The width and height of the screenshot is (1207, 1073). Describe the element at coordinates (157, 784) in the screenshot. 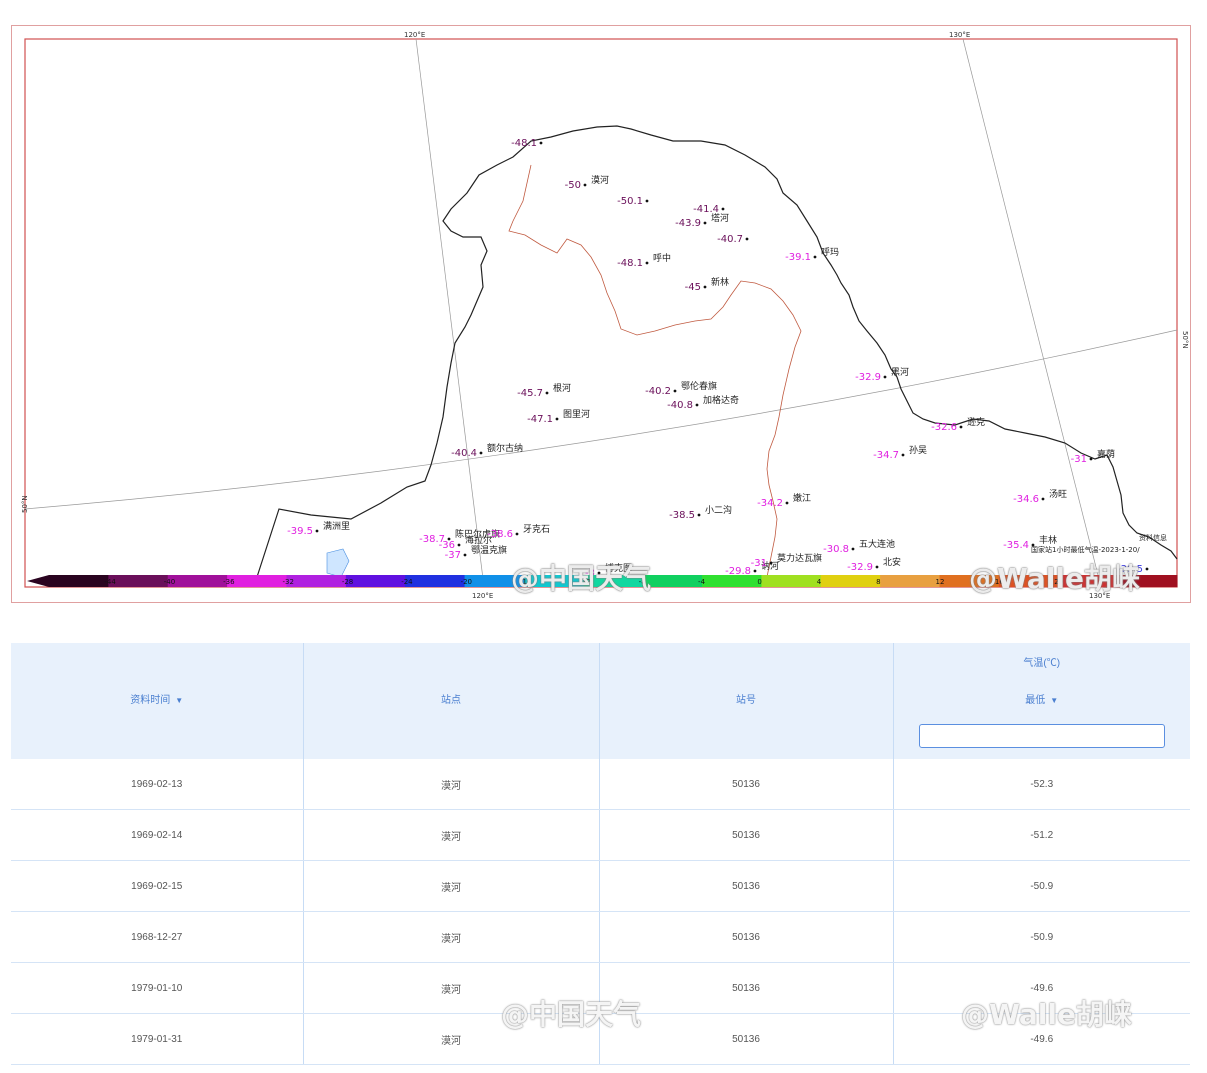

I see `cell-time: 1969-02-13` at that location.